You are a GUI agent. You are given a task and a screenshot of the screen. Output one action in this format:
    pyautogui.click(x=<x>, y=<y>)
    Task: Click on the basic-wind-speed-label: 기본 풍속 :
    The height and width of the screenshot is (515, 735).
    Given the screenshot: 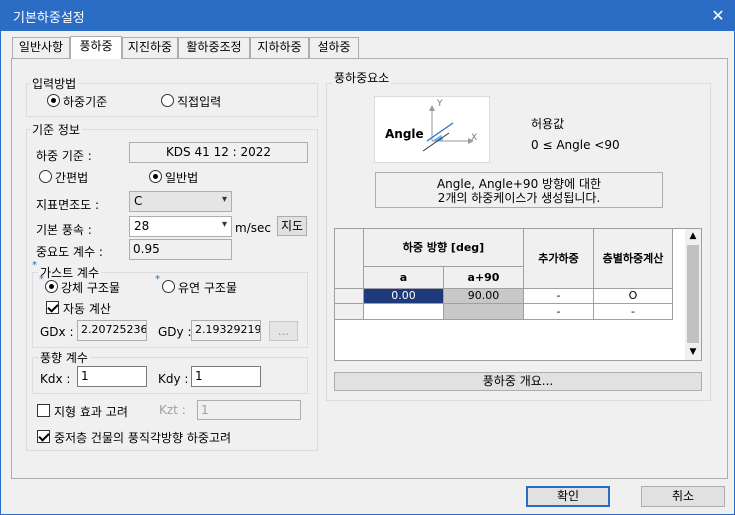 What is the action you would take?
    pyautogui.click(x=64, y=230)
    